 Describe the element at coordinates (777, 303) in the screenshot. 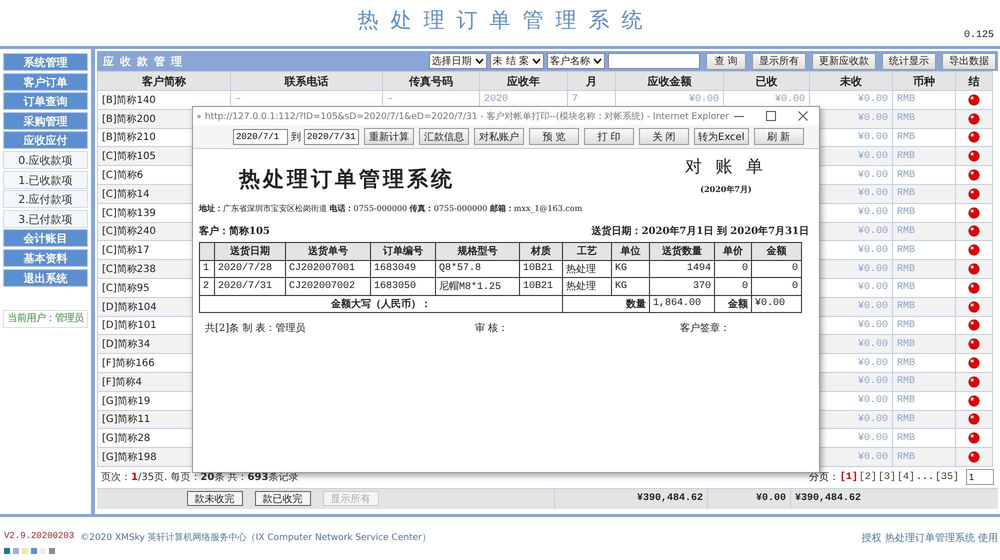

I see `table-cell: ¥0.00` at that location.